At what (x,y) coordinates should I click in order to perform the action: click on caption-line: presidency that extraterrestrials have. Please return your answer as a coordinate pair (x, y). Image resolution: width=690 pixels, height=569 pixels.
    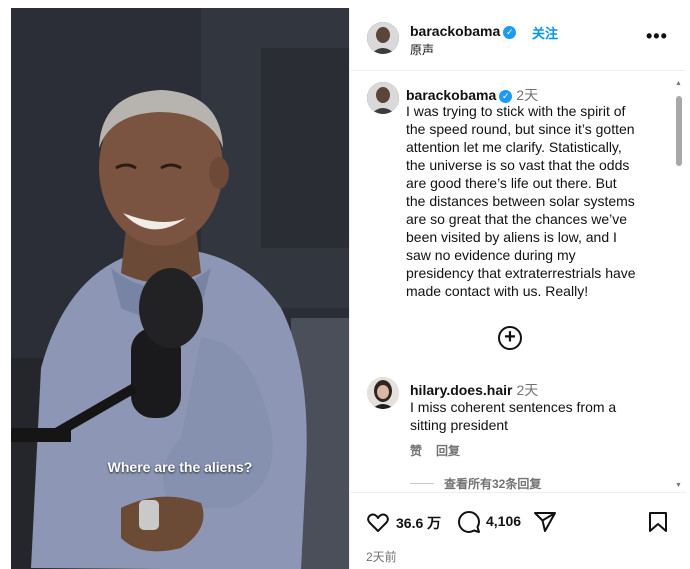
    Looking at the image, I should click on (521, 273).